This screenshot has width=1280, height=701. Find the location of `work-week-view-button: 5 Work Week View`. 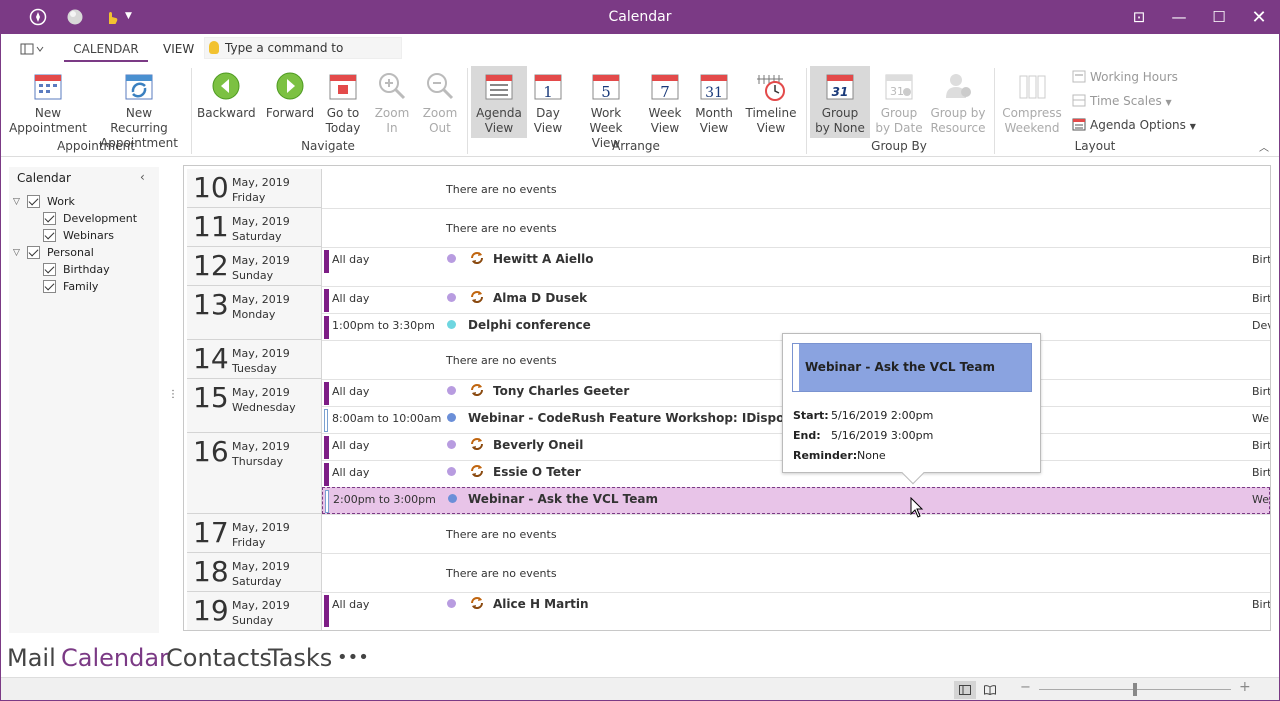

work-week-view-button: 5 Work Week View is located at coordinates (606, 108).